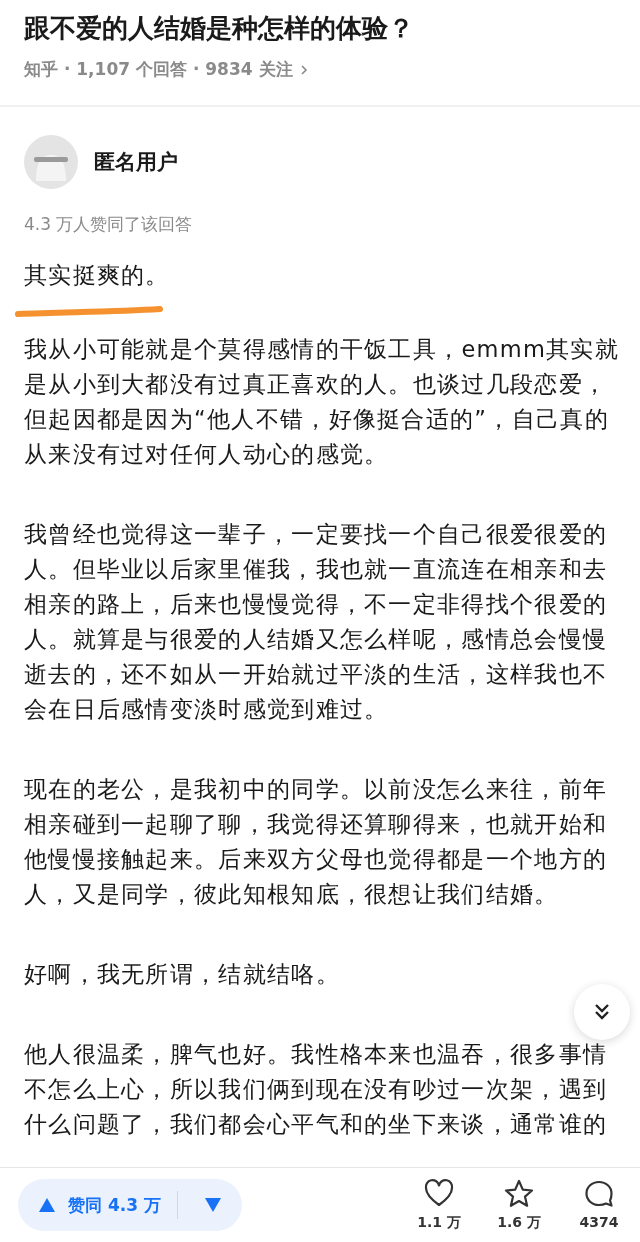  Describe the element at coordinates (47, 1205) in the screenshot. I see `up-triangle-icon` at that location.